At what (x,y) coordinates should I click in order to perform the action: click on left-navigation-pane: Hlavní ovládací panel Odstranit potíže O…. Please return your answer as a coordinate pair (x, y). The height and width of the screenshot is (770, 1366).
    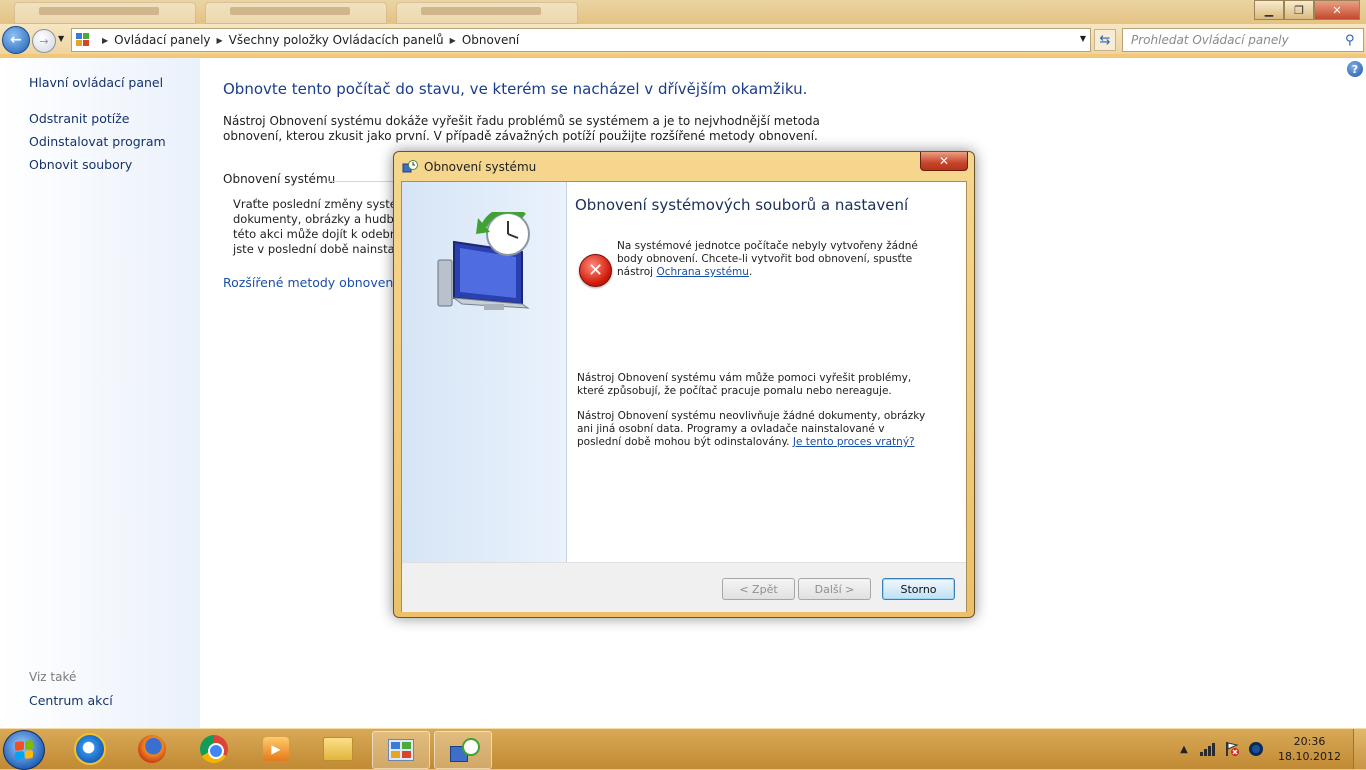
    Looking at the image, I should click on (100, 393).